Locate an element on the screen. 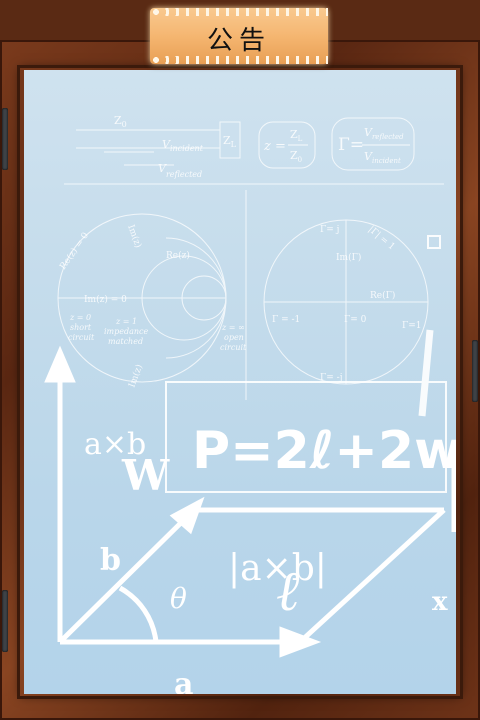 This screenshot has width=480, height=720. title-plaque: 公告 is located at coordinates (239, 36).